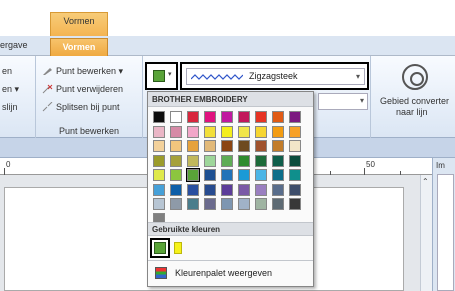 Image resolution: width=455 pixels, height=291 pixels. What do you see at coordinates (159, 76) in the screenshot?
I see `current-color-swatch` at bounding box center [159, 76].